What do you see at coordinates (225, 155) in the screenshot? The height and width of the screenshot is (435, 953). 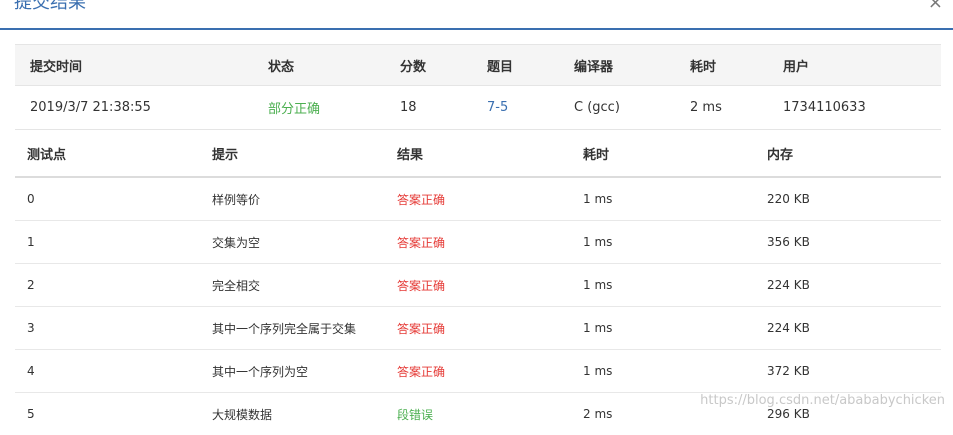 I see `header-hint: 提示` at bounding box center [225, 155].